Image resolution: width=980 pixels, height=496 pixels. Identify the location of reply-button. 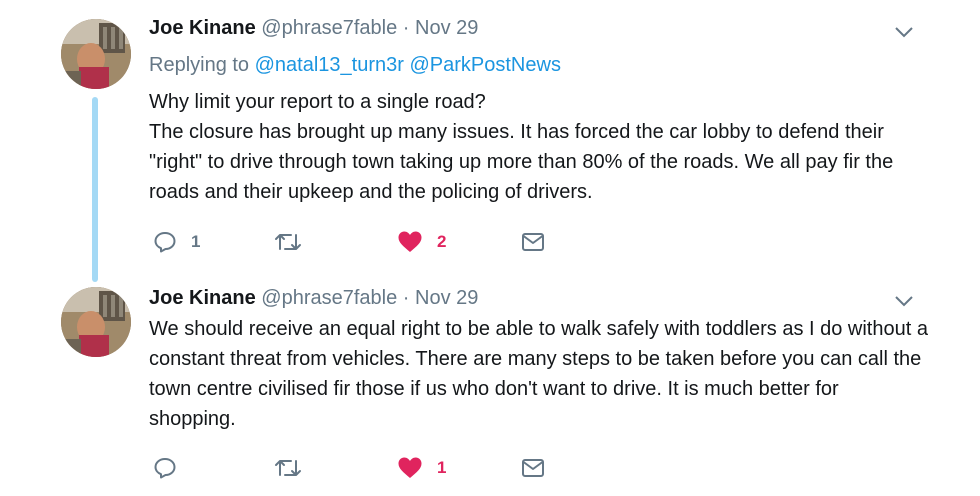
(172, 468).